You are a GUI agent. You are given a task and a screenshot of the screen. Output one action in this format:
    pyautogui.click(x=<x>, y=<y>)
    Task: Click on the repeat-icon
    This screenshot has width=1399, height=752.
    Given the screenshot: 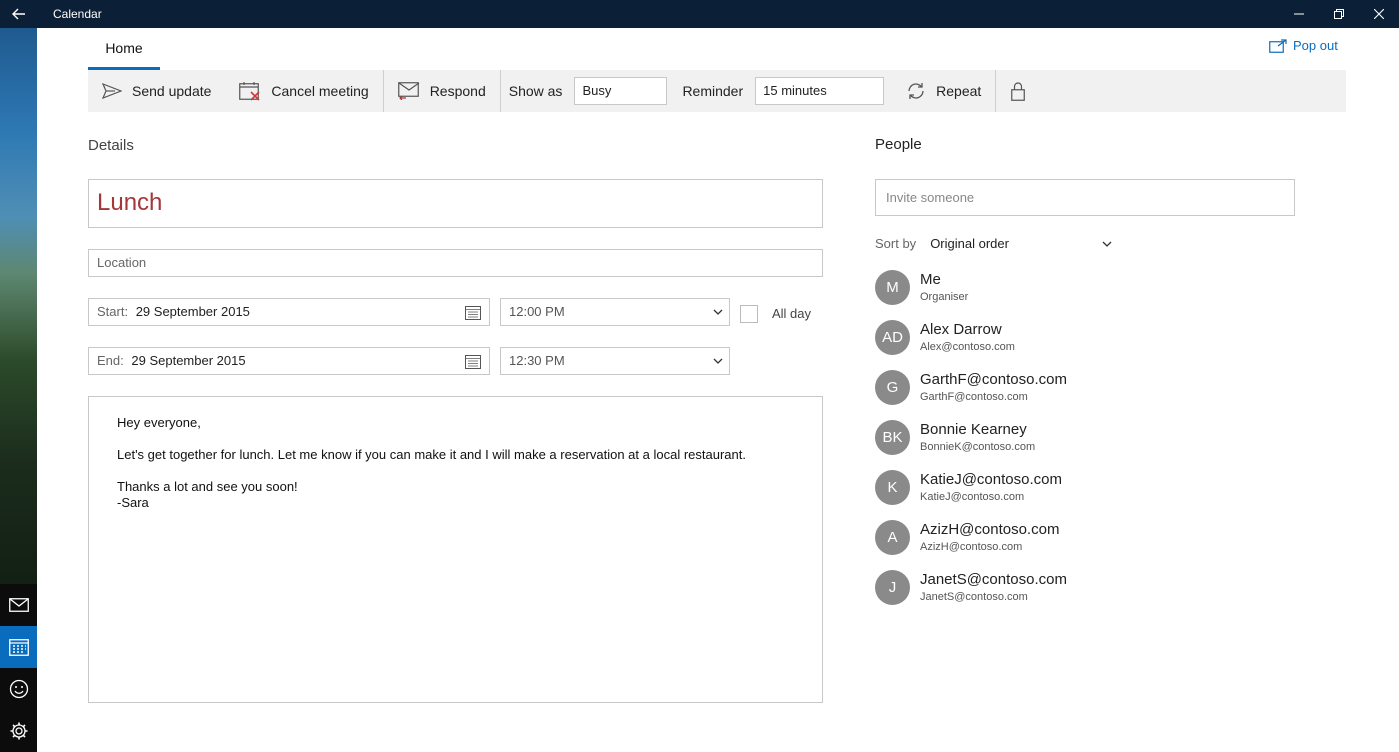 What is the action you would take?
    pyautogui.click(x=916, y=91)
    